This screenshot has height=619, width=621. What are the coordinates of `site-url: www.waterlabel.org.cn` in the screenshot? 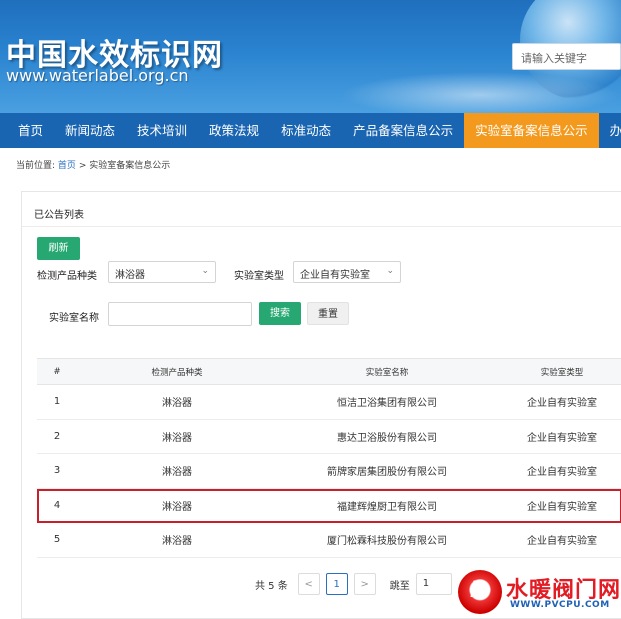 It's located at (97, 75).